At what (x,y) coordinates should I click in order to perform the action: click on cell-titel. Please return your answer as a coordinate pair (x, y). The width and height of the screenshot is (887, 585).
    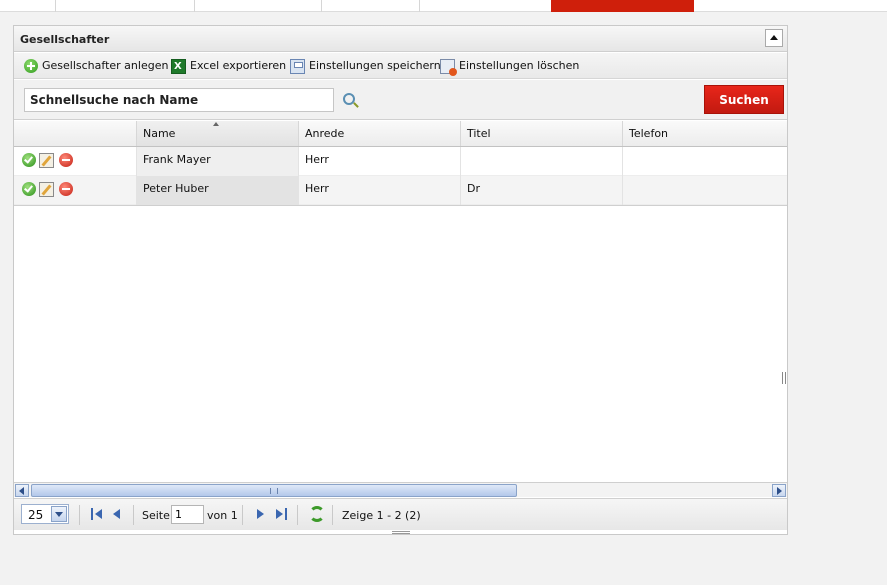
    Looking at the image, I should click on (541, 161).